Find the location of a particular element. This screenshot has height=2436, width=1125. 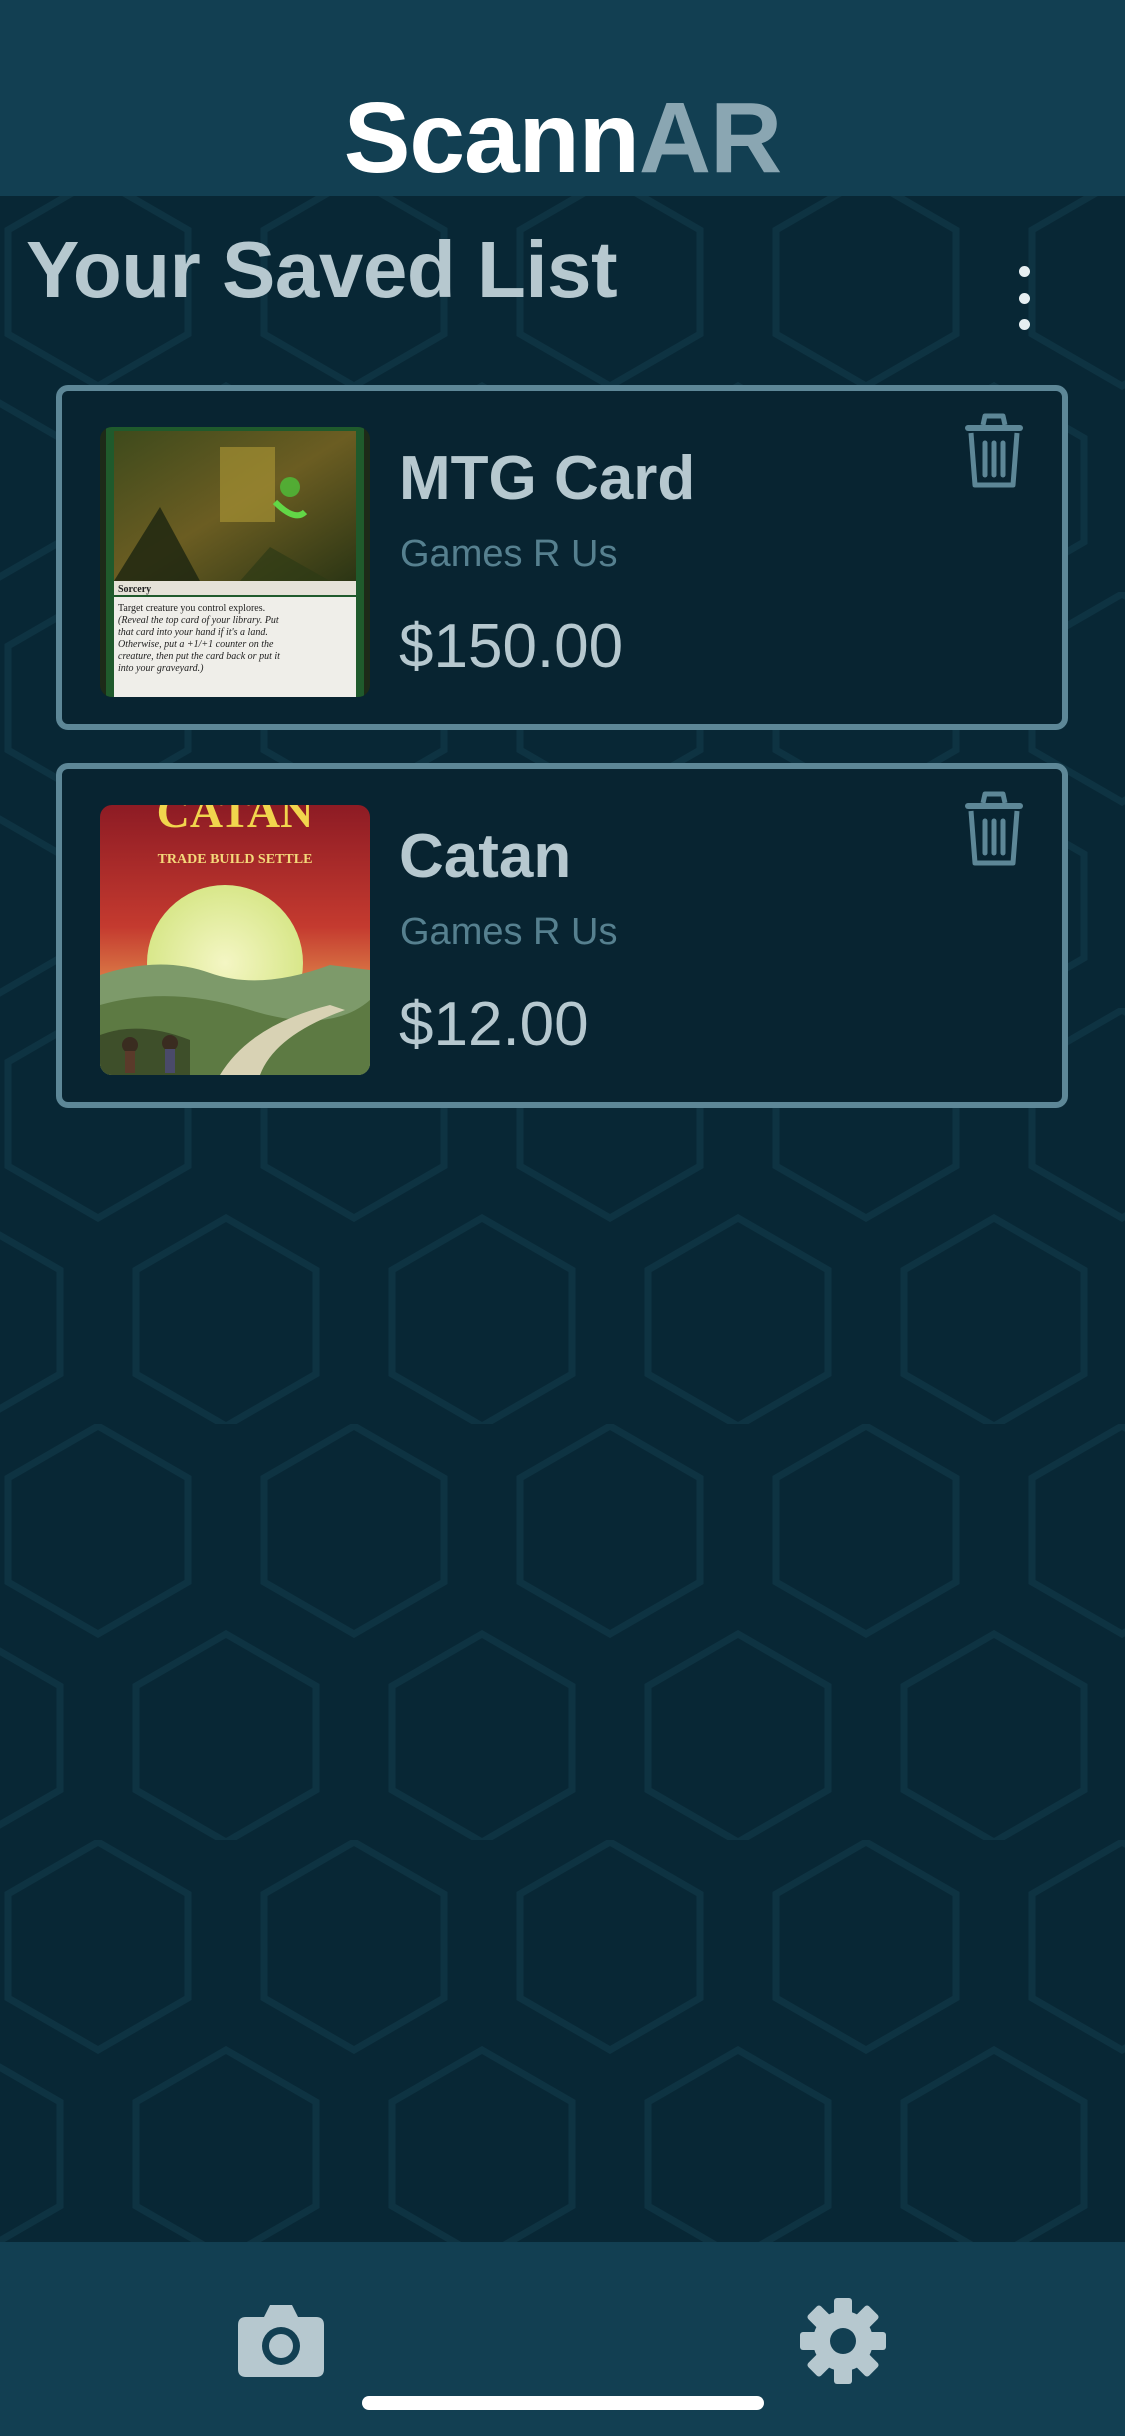

camera-icon is located at coordinates (281, 2341).